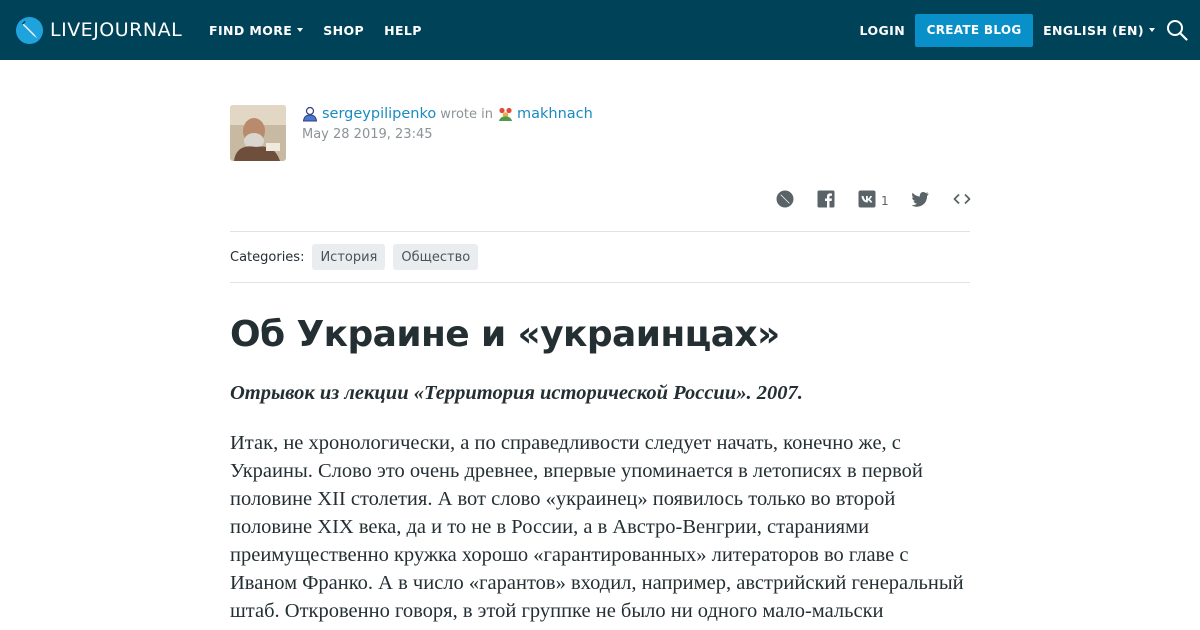 The image size is (1200, 630). I want to click on language-selector: ENGLISH (EN), so click(1099, 30).